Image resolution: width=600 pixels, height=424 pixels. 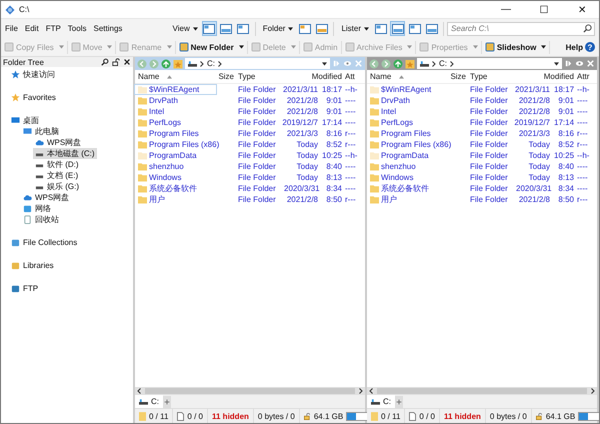 I want to click on search-field: Search C:\, so click(x=521, y=29).